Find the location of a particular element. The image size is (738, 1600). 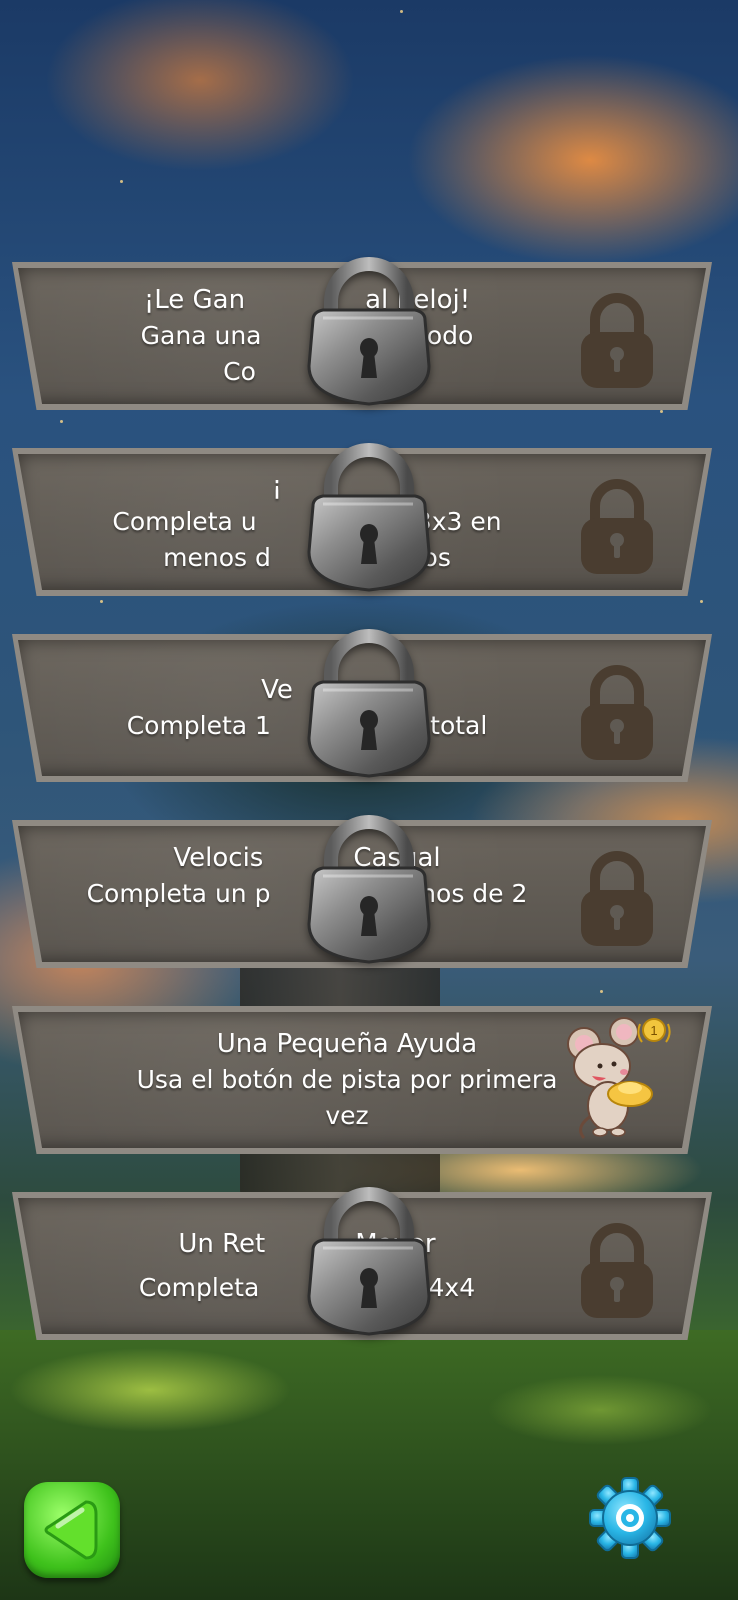

play-triangle-icon is located at coordinates (71, 1530).